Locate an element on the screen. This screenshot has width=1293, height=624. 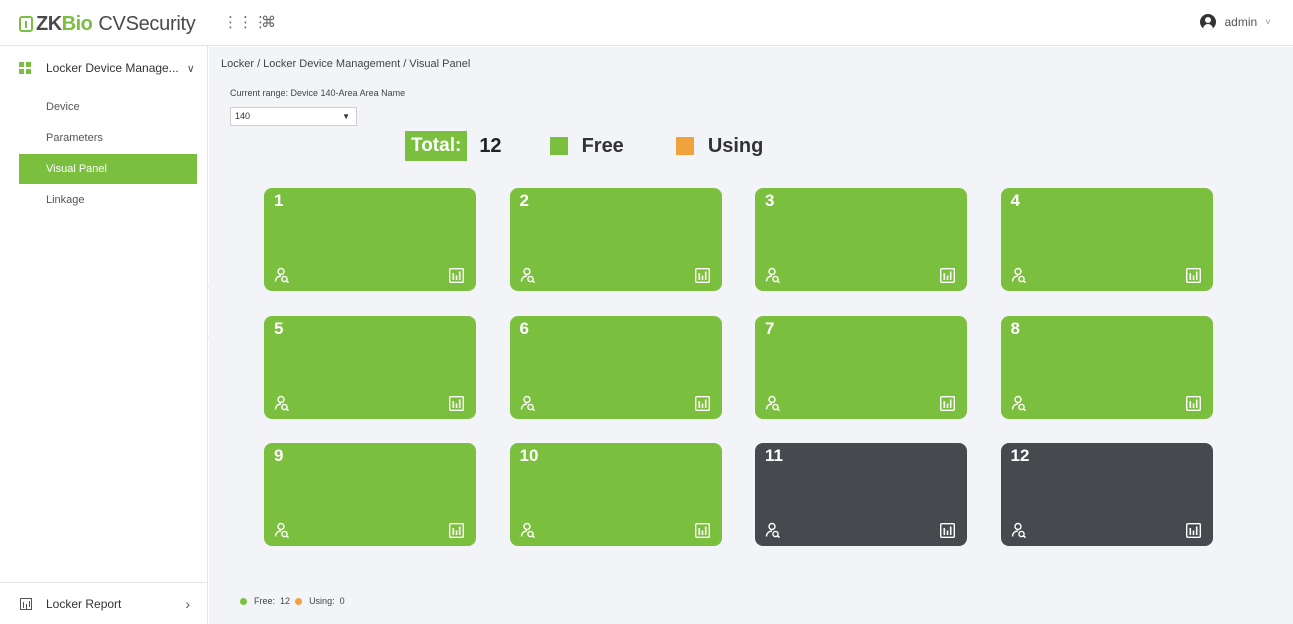
chevron-down-icon: ∨ is located at coordinates (190, 68).